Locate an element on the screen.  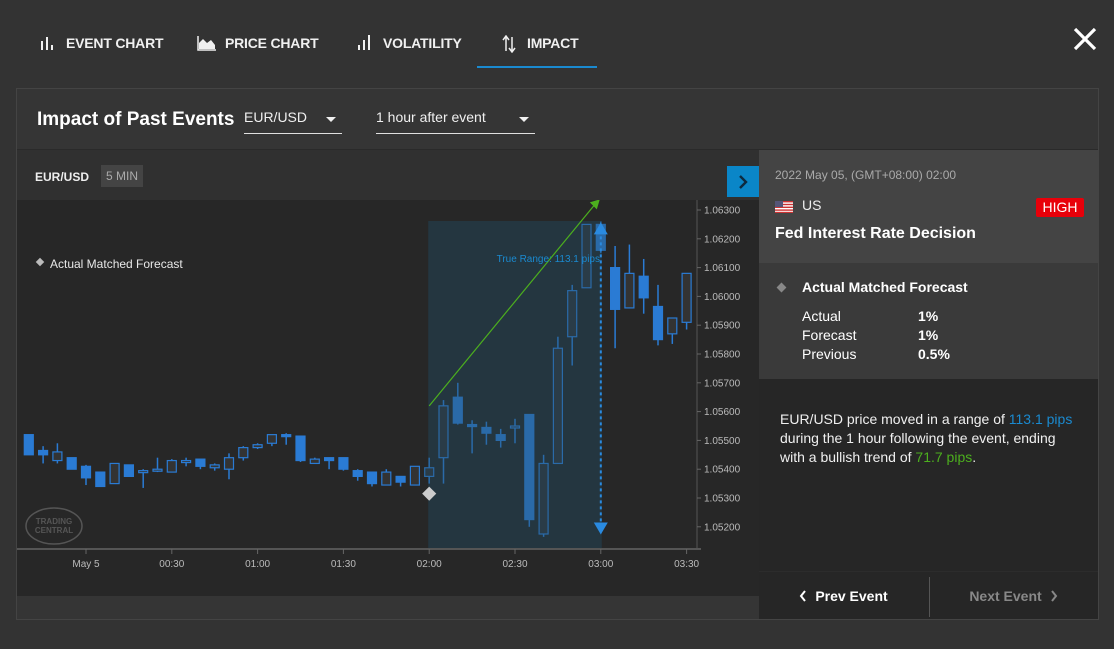
y-tick-label: 1.05800 is located at coordinates (722, 355).